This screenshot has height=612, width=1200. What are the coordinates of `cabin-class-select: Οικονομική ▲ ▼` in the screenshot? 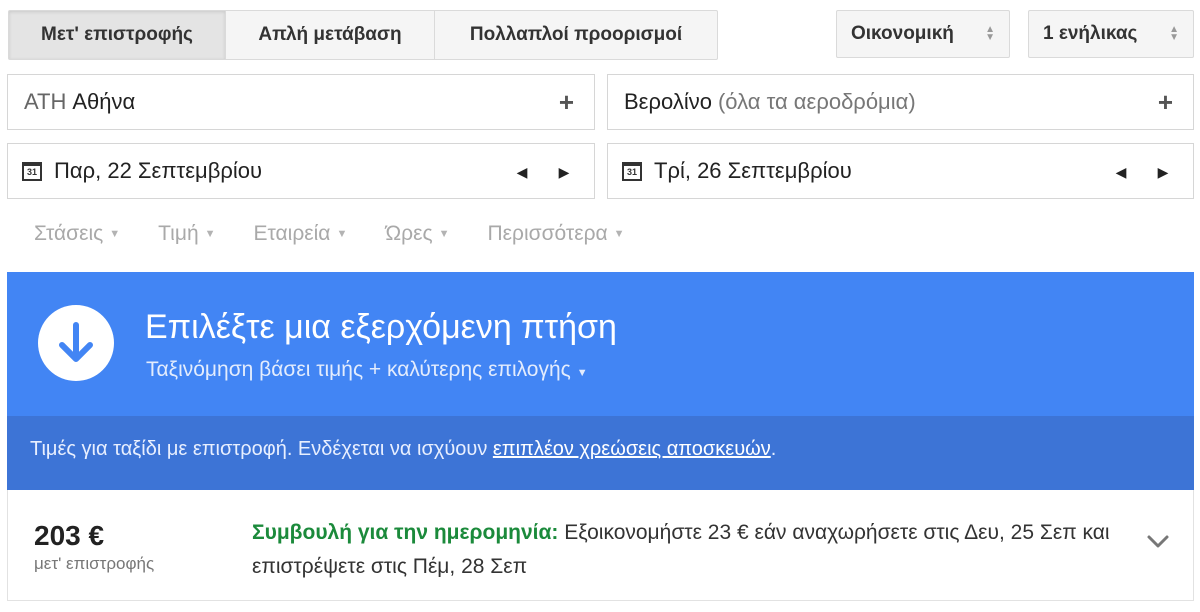 It's located at (923, 34).